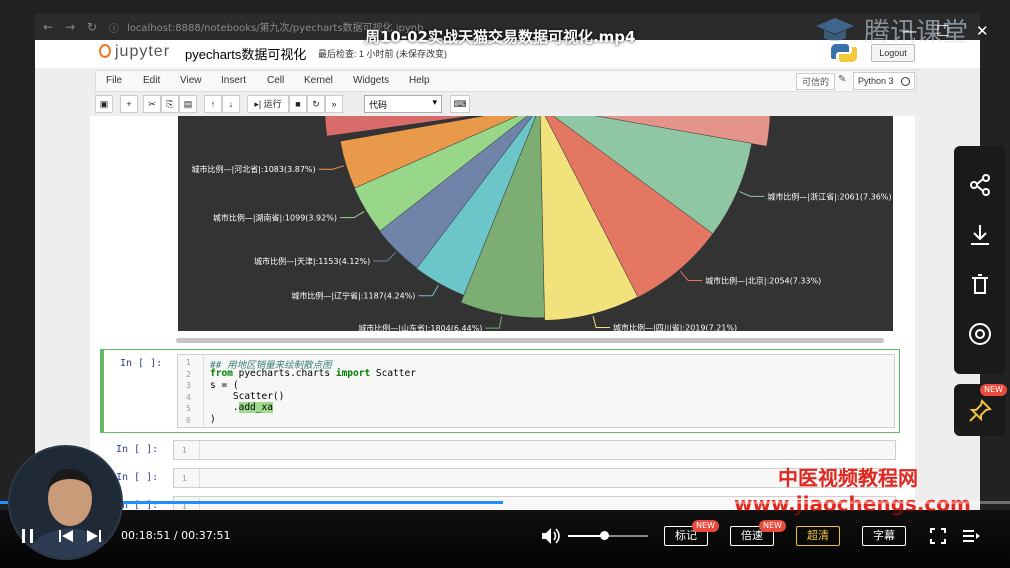 This screenshot has height=568, width=1010. What do you see at coordinates (92, 27) in the screenshot?
I see `reload-icon: ↻` at bounding box center [92, 27].